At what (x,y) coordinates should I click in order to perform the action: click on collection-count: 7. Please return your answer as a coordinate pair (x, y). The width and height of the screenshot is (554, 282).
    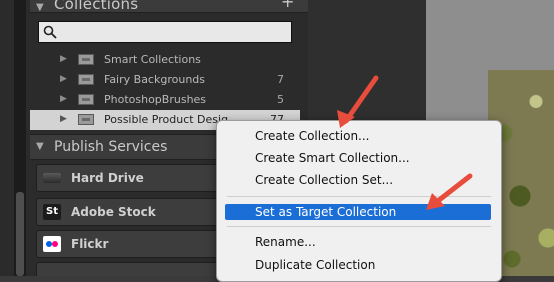
    Looking at the image, I should click on (280, 79).